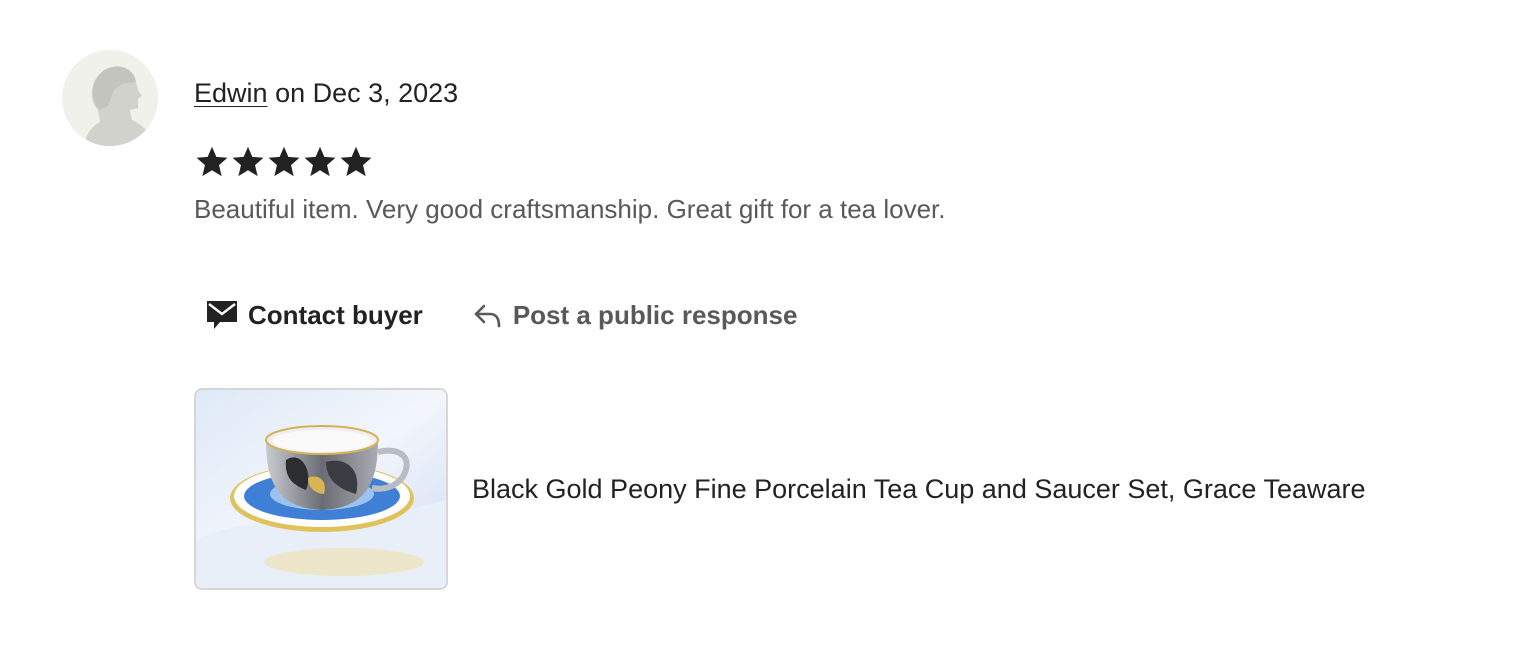 This screenshot has width=1516, height=664. Describe the element at coordinates (655, 315) in the screenshot. I see `post-public-response-label: Post a public response` at that location.